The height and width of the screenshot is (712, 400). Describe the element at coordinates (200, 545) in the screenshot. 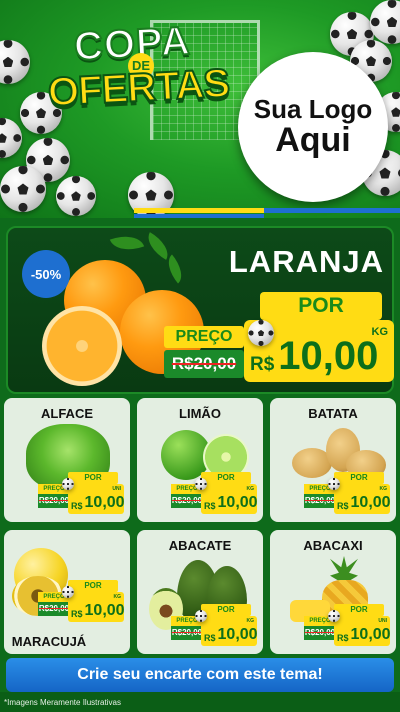

I see `product-name: ABACATE` at that location.